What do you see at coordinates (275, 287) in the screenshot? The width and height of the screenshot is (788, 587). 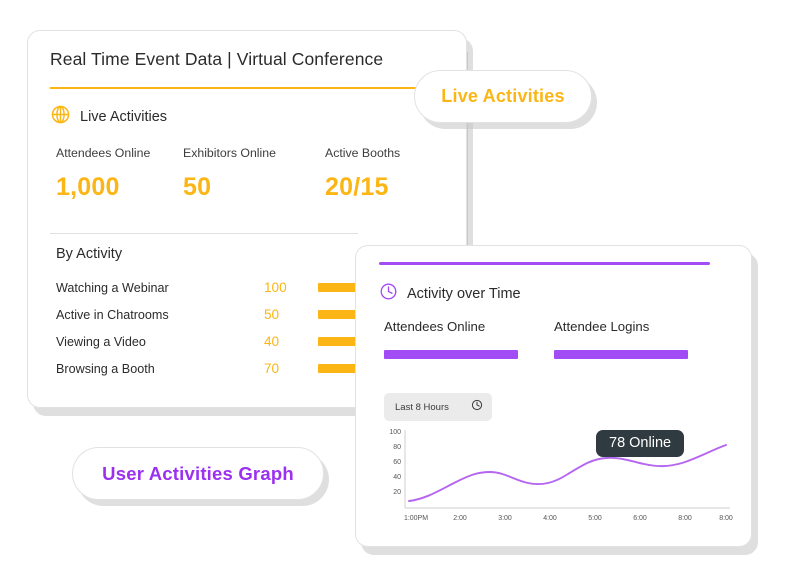 I see `activity-value: 100` at bounding box center [275, 287].